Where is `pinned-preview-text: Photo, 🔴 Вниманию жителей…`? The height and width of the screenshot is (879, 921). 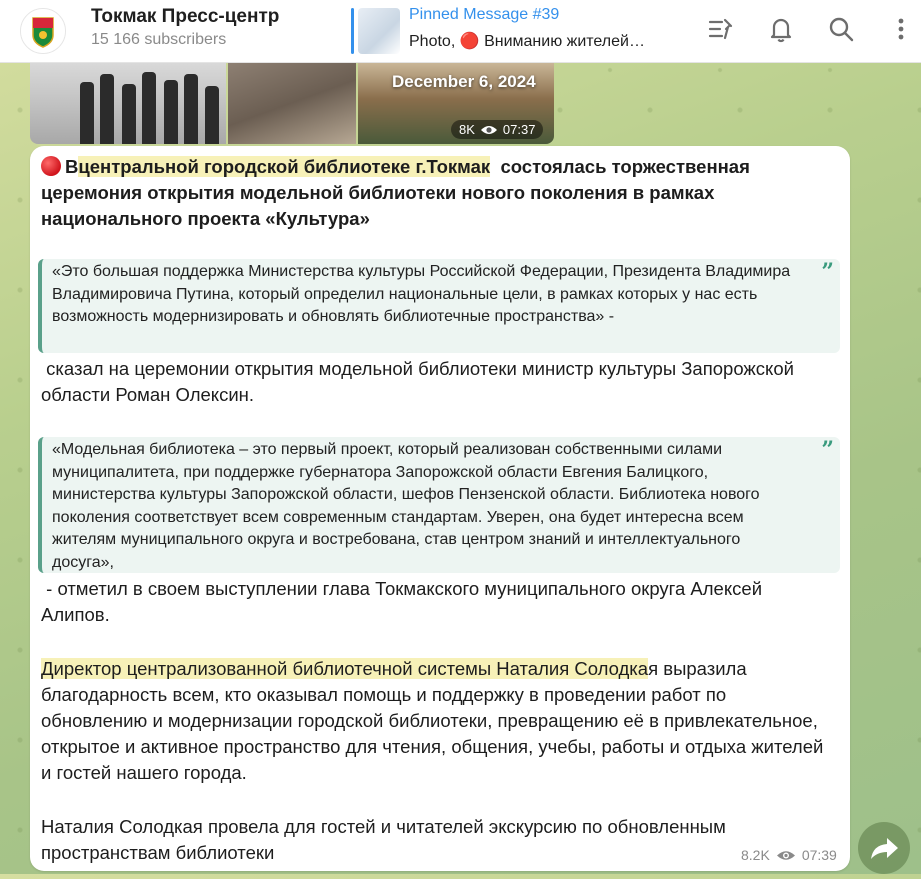 pinned-preview-text: Photo, 🔴 Вниманию жителей… is located at coordinates (527, 41).